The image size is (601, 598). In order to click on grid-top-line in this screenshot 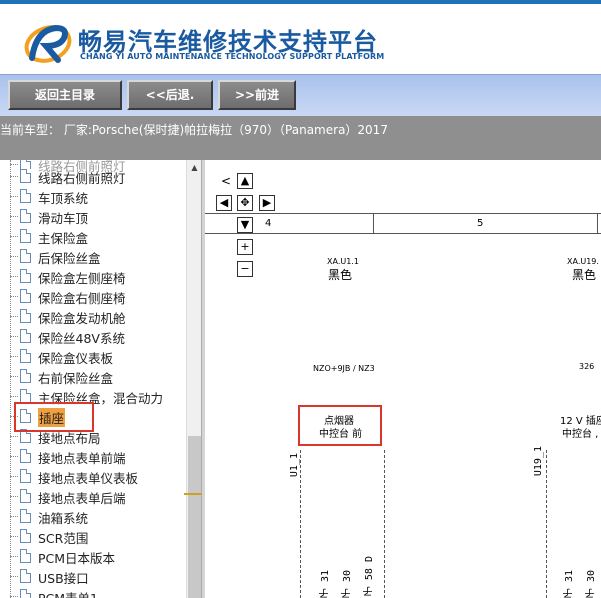, I will do `click(403, 213)`.